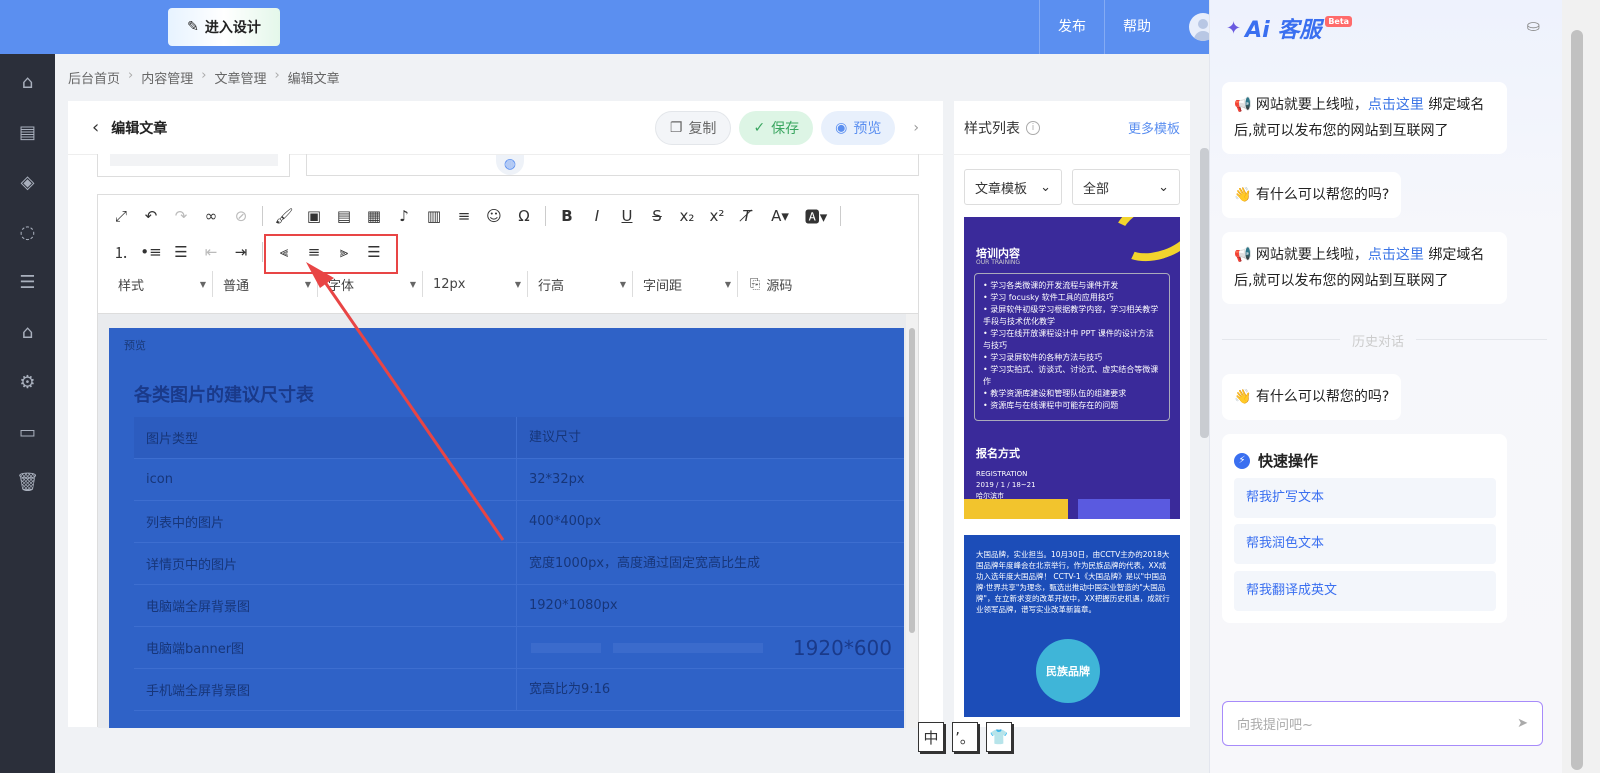 The height and width of the screenshot is (773, 1600). I want to click on unlink-icon: ⊘, so click(241, 216).